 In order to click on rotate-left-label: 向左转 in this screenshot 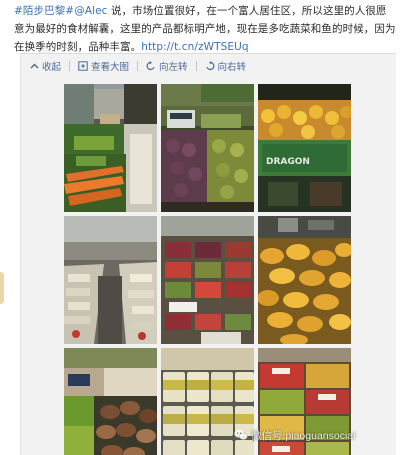, I will do `click(173, 67)`.